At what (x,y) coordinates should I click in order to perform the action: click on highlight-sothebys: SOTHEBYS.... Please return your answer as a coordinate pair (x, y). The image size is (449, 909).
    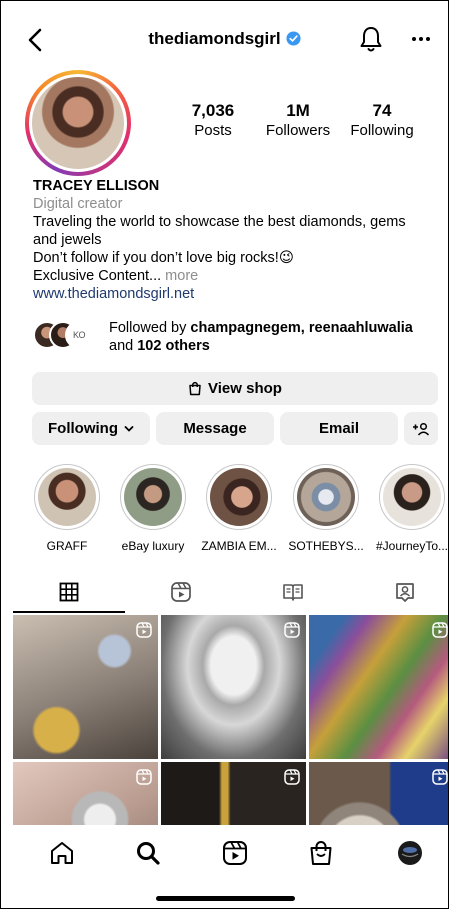
    Looking at the image, I should click on (326, 508).